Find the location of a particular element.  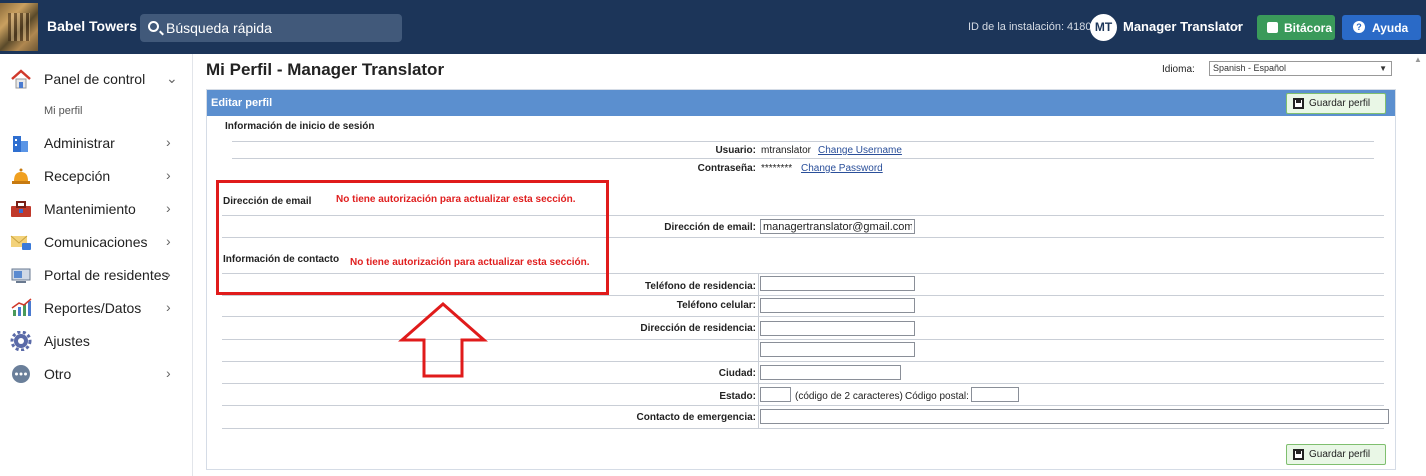

toolbox-icon is located at coordinates (21, 209).